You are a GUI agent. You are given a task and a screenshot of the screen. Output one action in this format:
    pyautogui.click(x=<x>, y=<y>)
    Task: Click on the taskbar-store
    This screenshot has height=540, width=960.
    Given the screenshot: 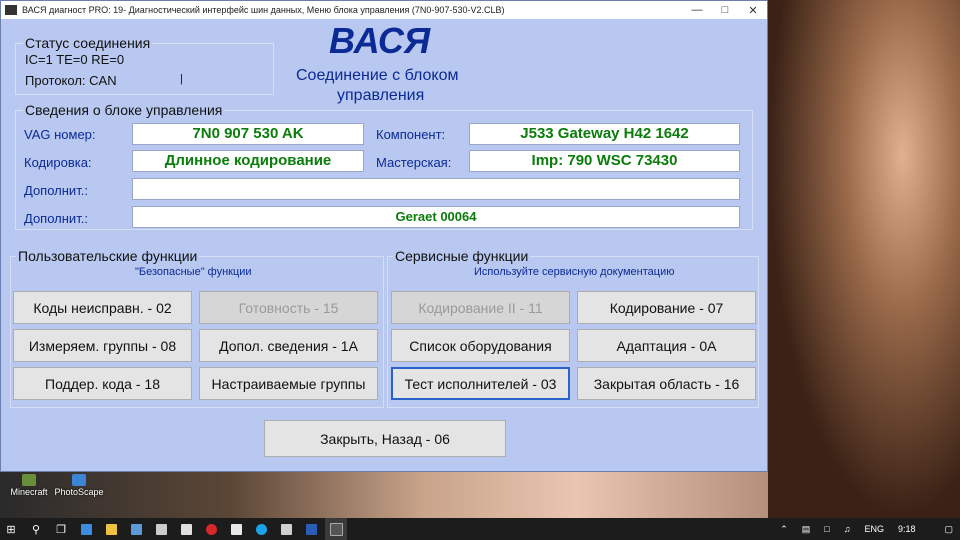 What is the action you would take?
    pyautogui.click(x=161, y=529)
    